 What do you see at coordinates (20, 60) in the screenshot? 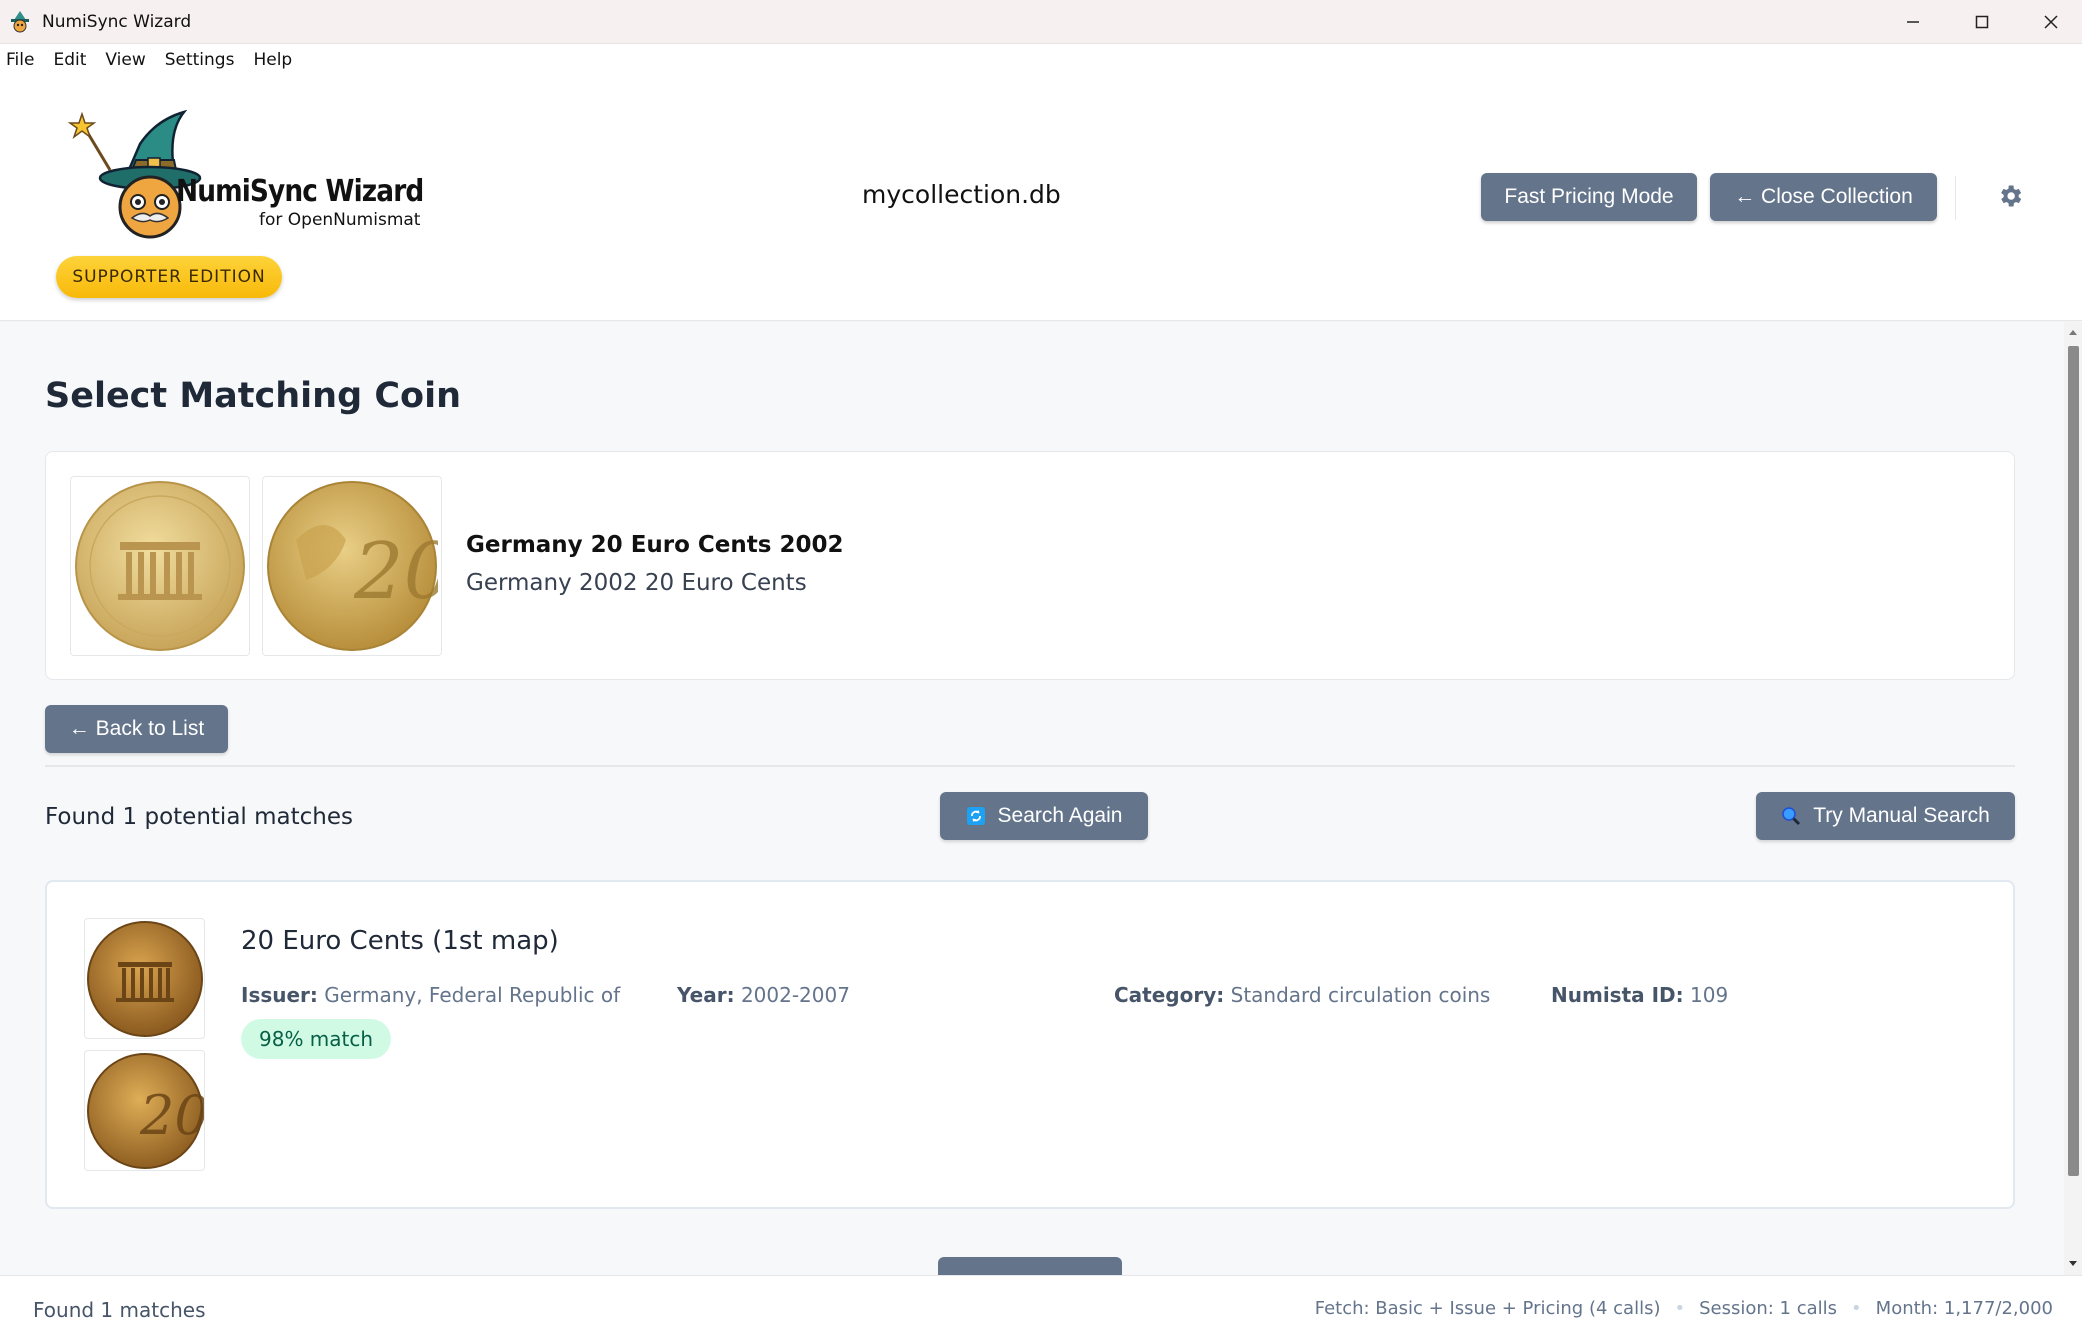
I see `menu-file: File` at bounding box center [20, 60].